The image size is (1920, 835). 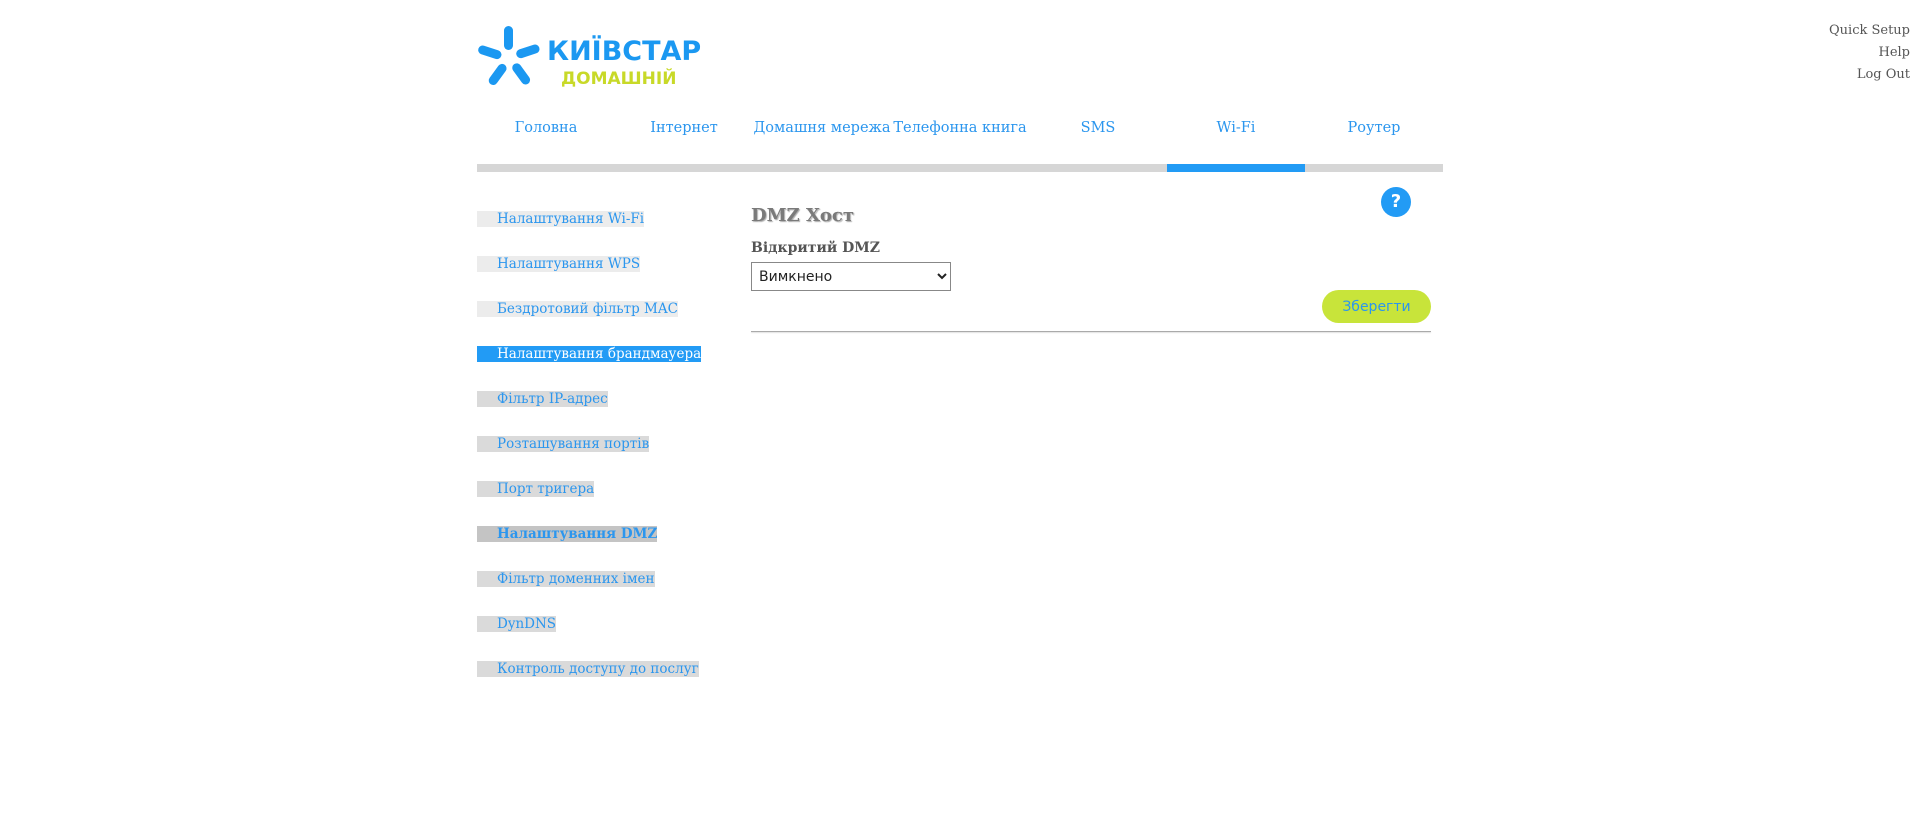 What do you see at coordinates (1236, 168) in the screenshot?
I see `nav-active-indicator` at bounding box center [1236, 168].